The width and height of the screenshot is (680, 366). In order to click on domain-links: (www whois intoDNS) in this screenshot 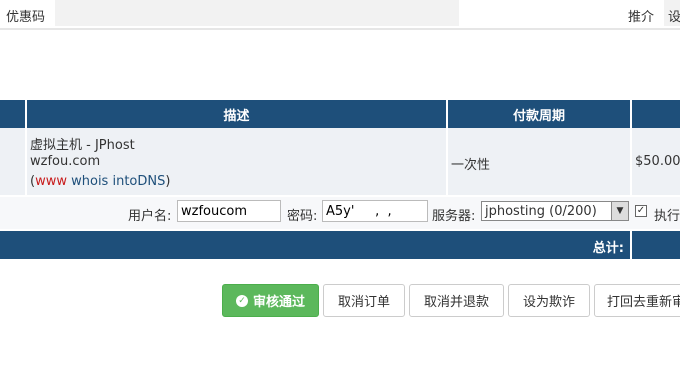, I will do `click(100, 181)`.